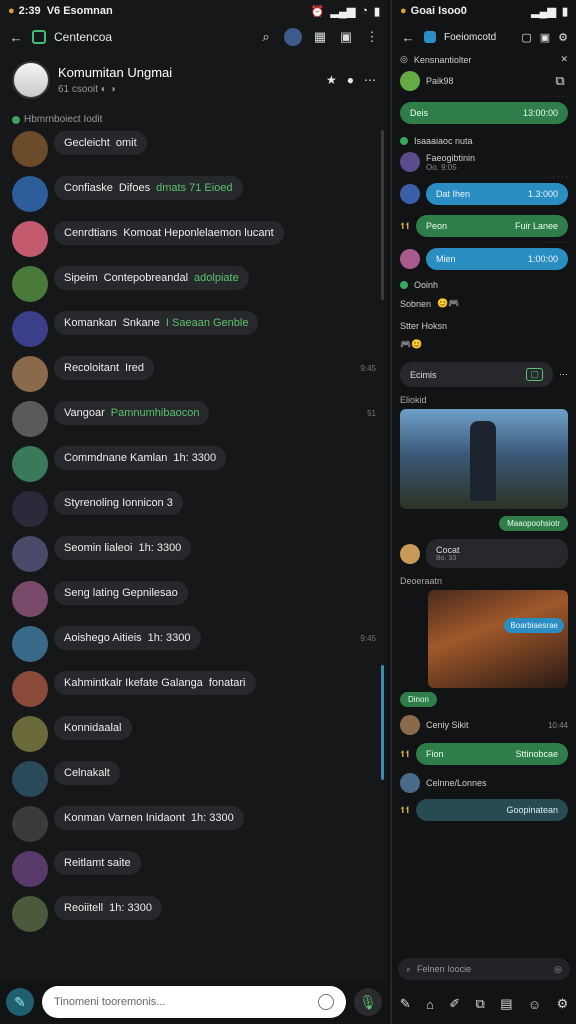 This screenshot has height=1024, width=576. Describe the element at coordinates (430, 1004) in the screenshot. I see `home-icon: ⌂` at that location.